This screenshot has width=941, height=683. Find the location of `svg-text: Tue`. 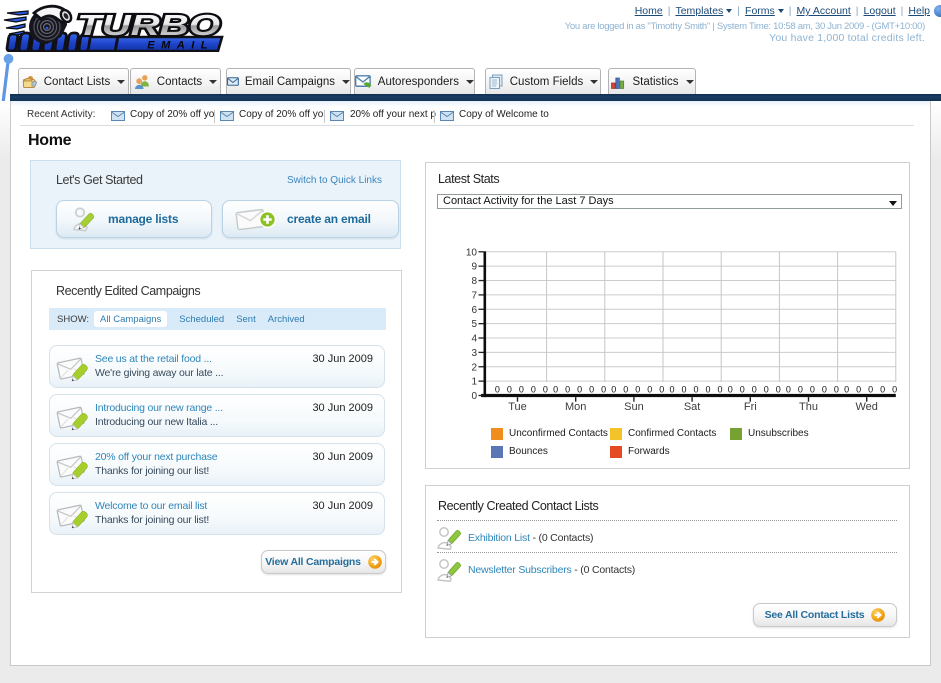

svg-text: Tue is located at coordinates (517, 407).